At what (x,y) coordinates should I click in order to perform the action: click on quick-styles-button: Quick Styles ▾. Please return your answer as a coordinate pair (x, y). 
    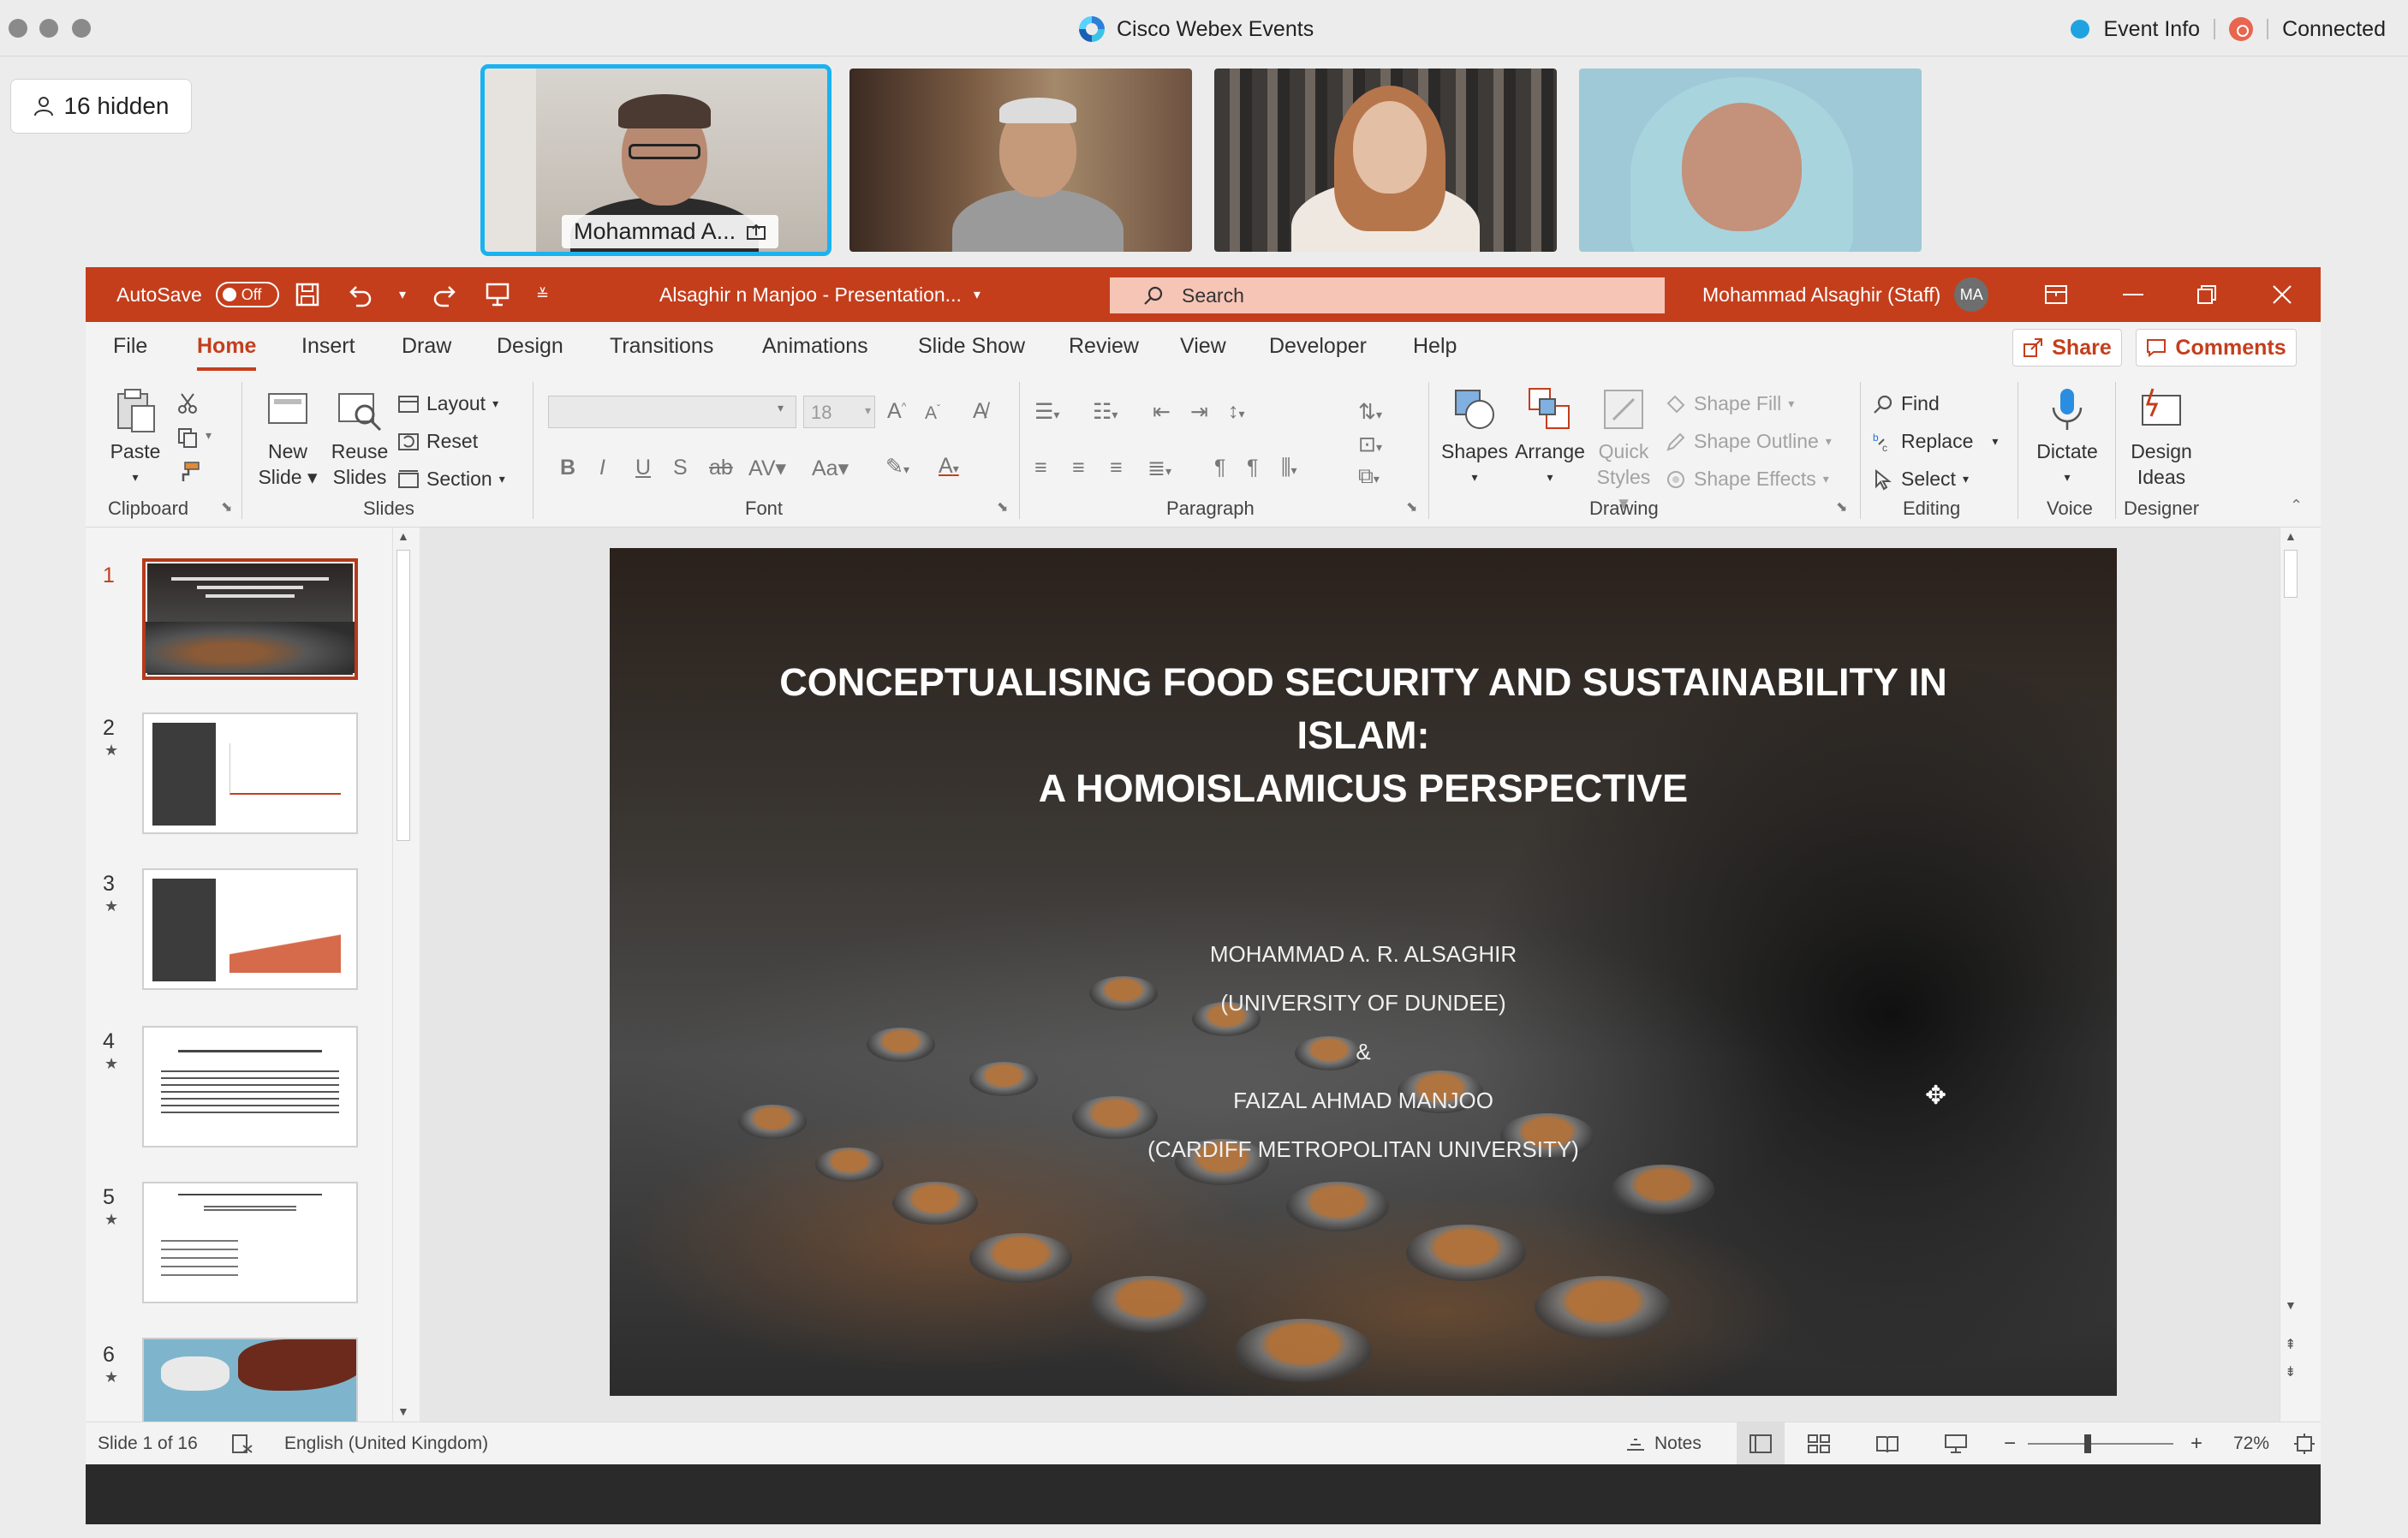
    Looking at the image, I should click on (1623, 450).